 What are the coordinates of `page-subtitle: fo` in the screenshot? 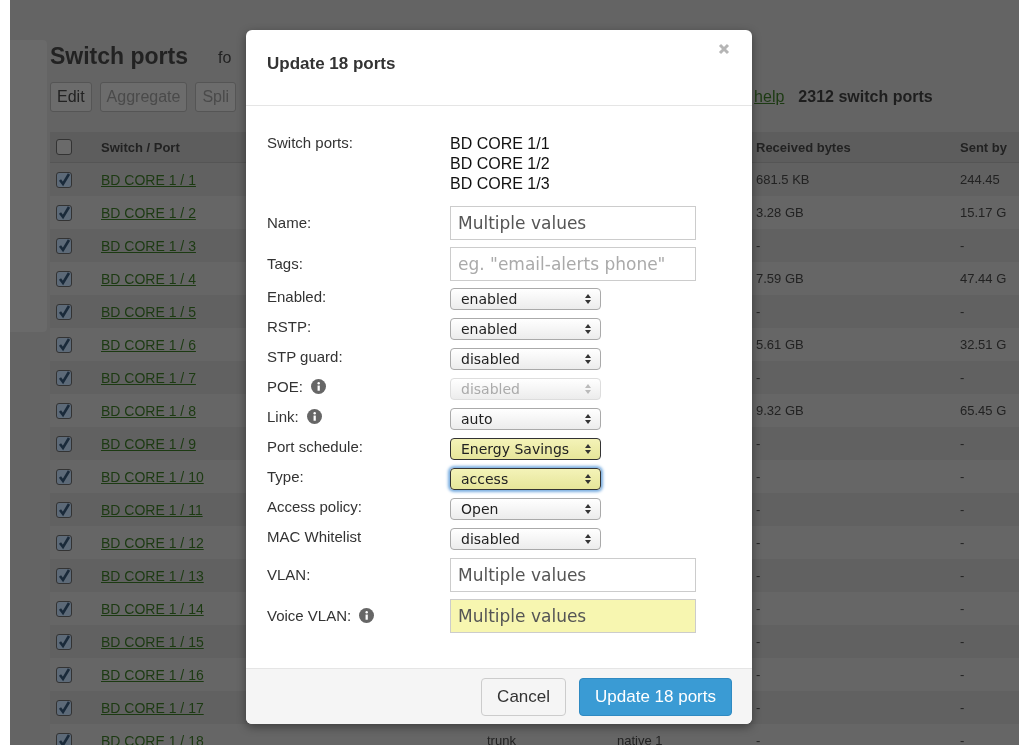 It's located at (225, 58).